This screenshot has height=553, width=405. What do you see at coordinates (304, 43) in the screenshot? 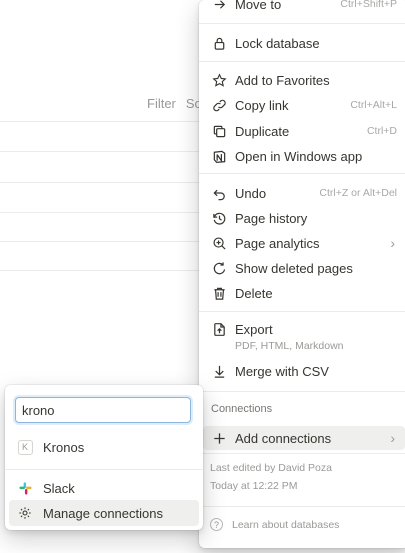
I see `menu-item-lock-database: Lock database` at bounding box center [304, 43].